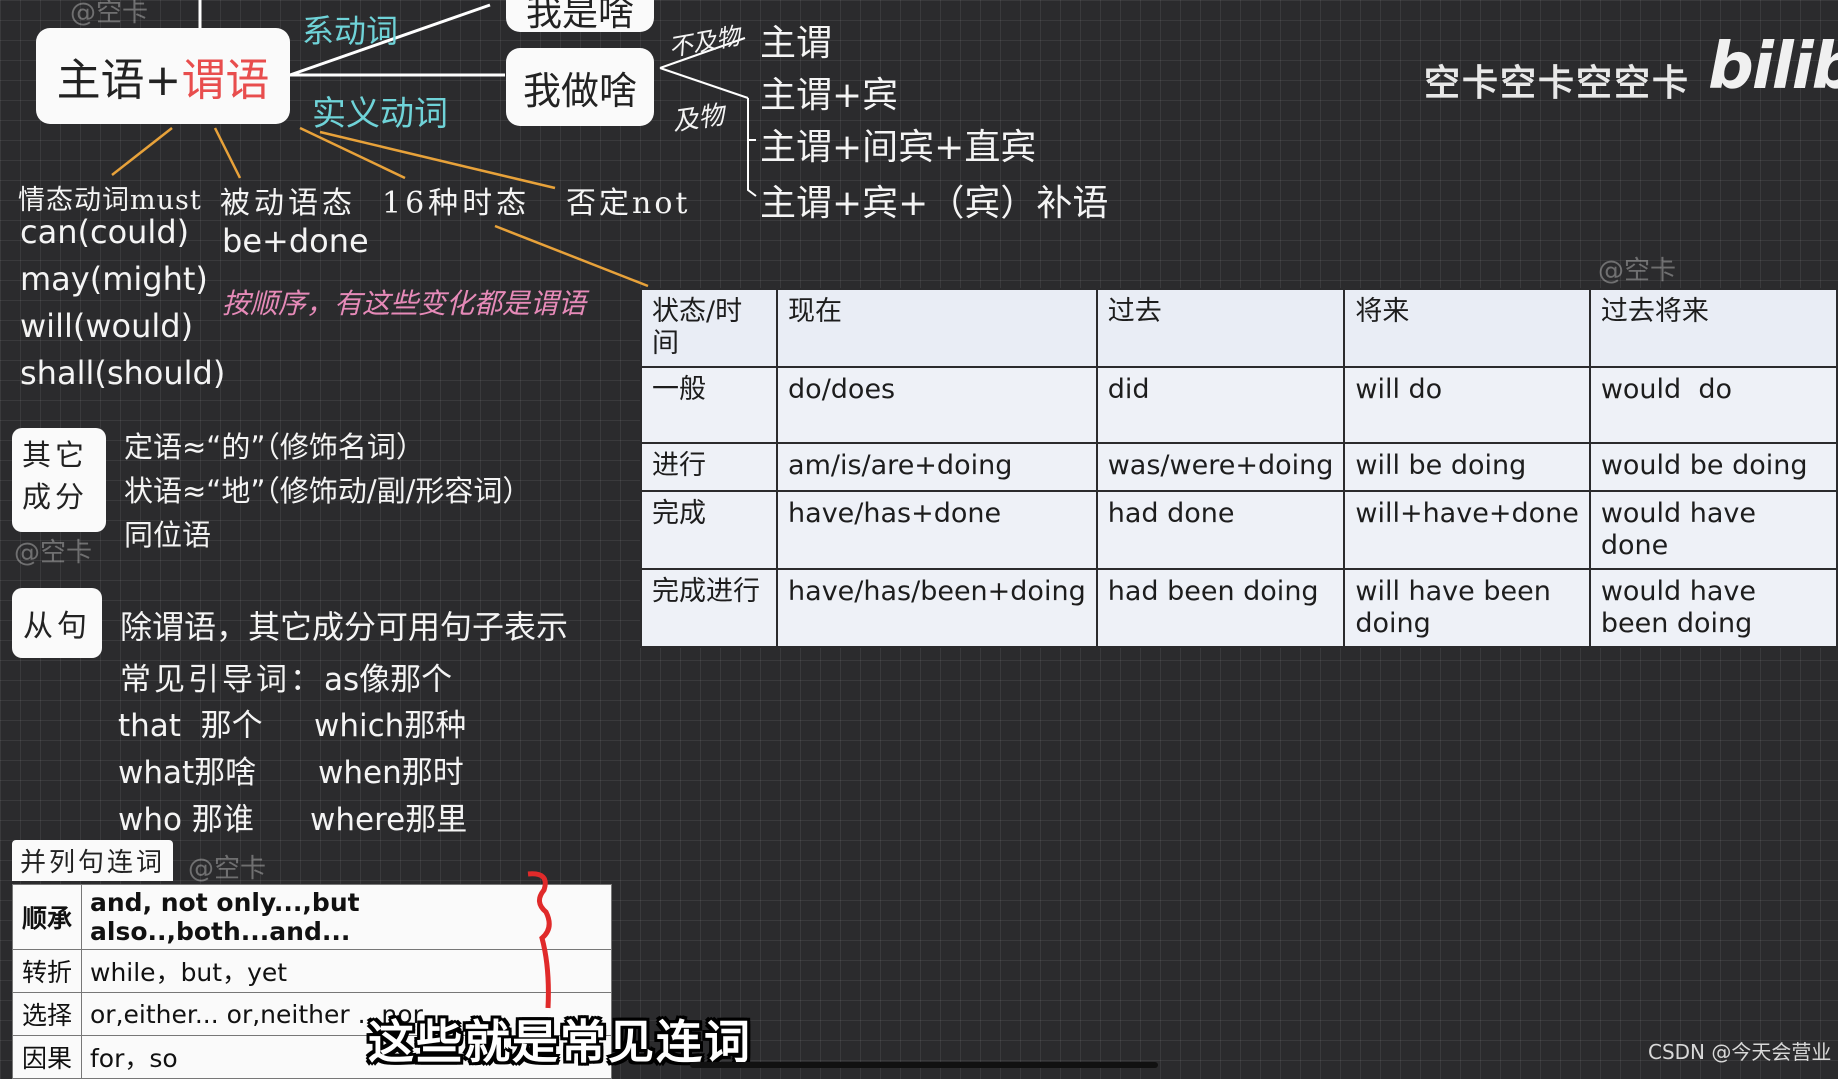 The image size is (1838, 1079). Describe the element at coordinates (1467, 405) in the screenshot. I see `table-cell: will do` at that location.